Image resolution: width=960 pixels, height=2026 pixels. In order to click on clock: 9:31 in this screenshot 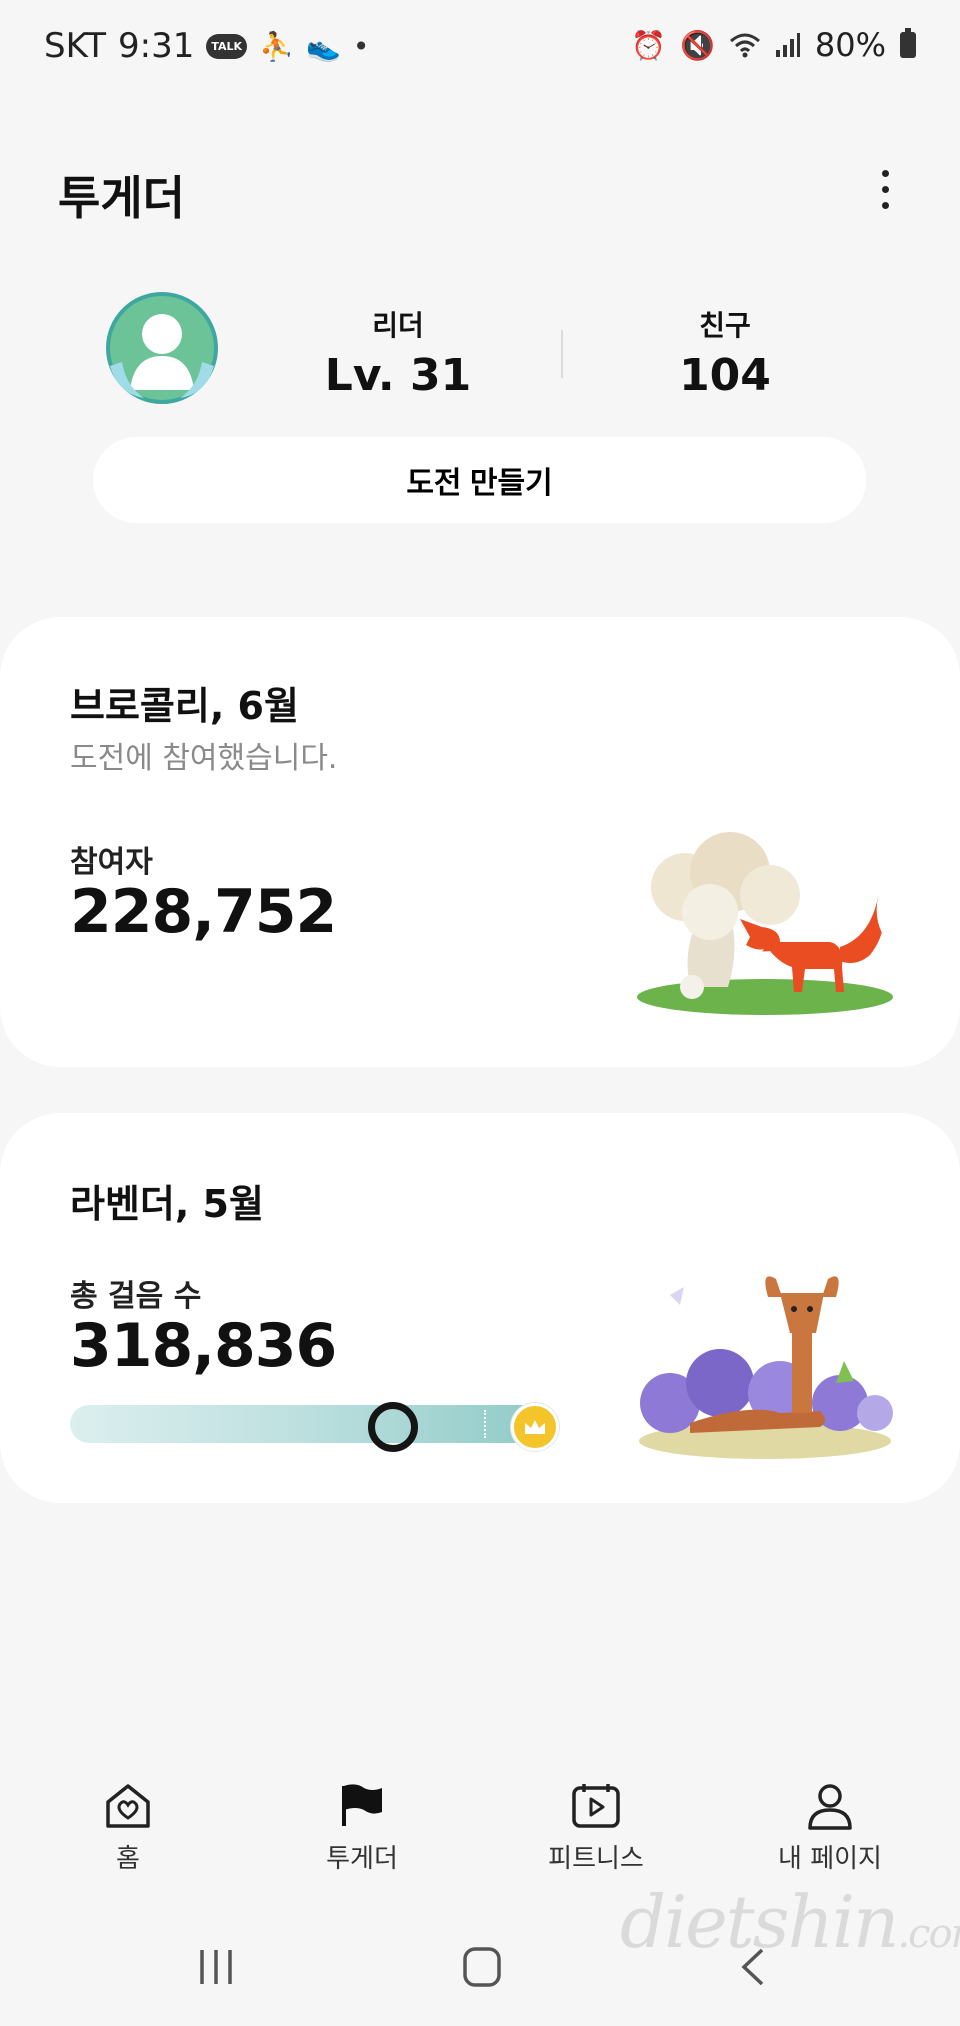, I will do `click(156, 46)`.